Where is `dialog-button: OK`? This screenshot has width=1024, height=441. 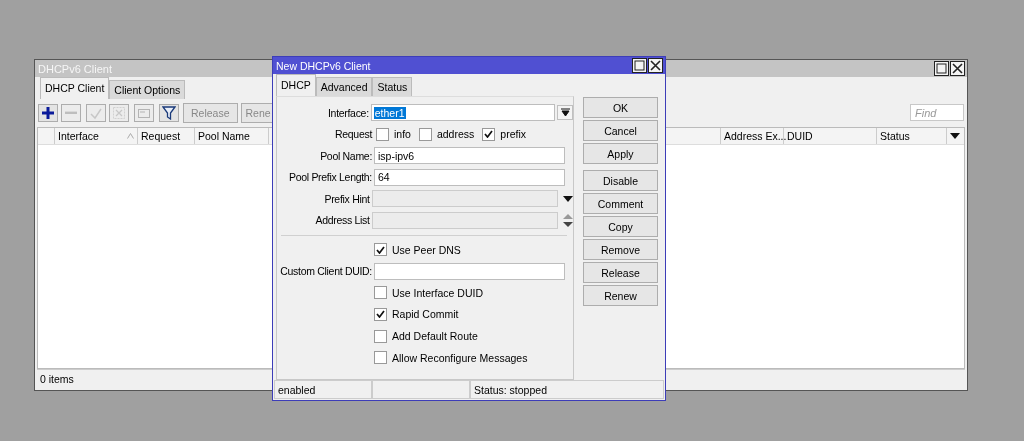 dialog-button: OK is located at coordinates (620, 107).